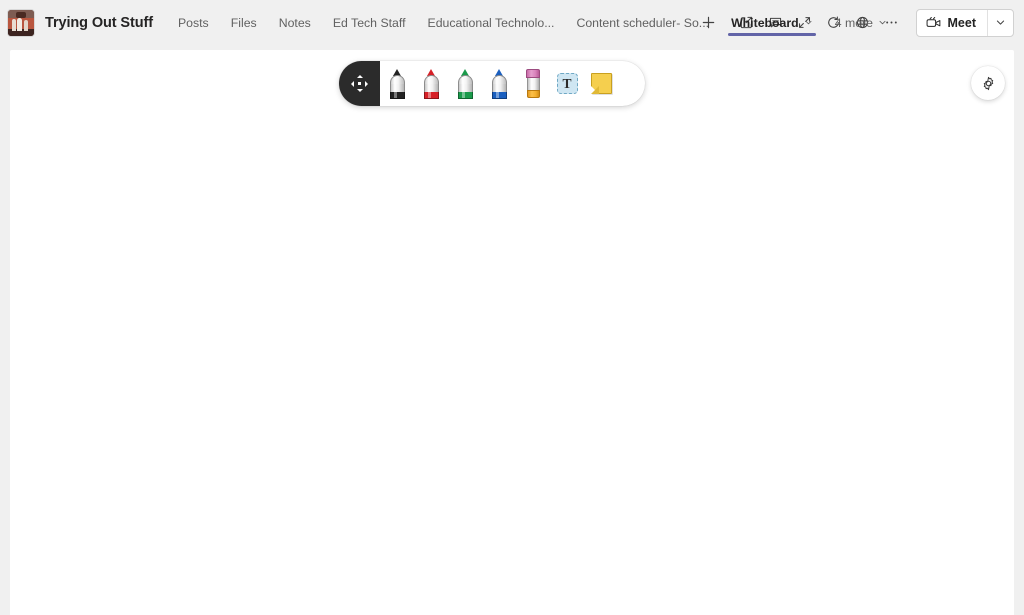 The height and width of the screenshot is (615, 1024). I want to click on tab-posts: Posts, so click(193, 22).